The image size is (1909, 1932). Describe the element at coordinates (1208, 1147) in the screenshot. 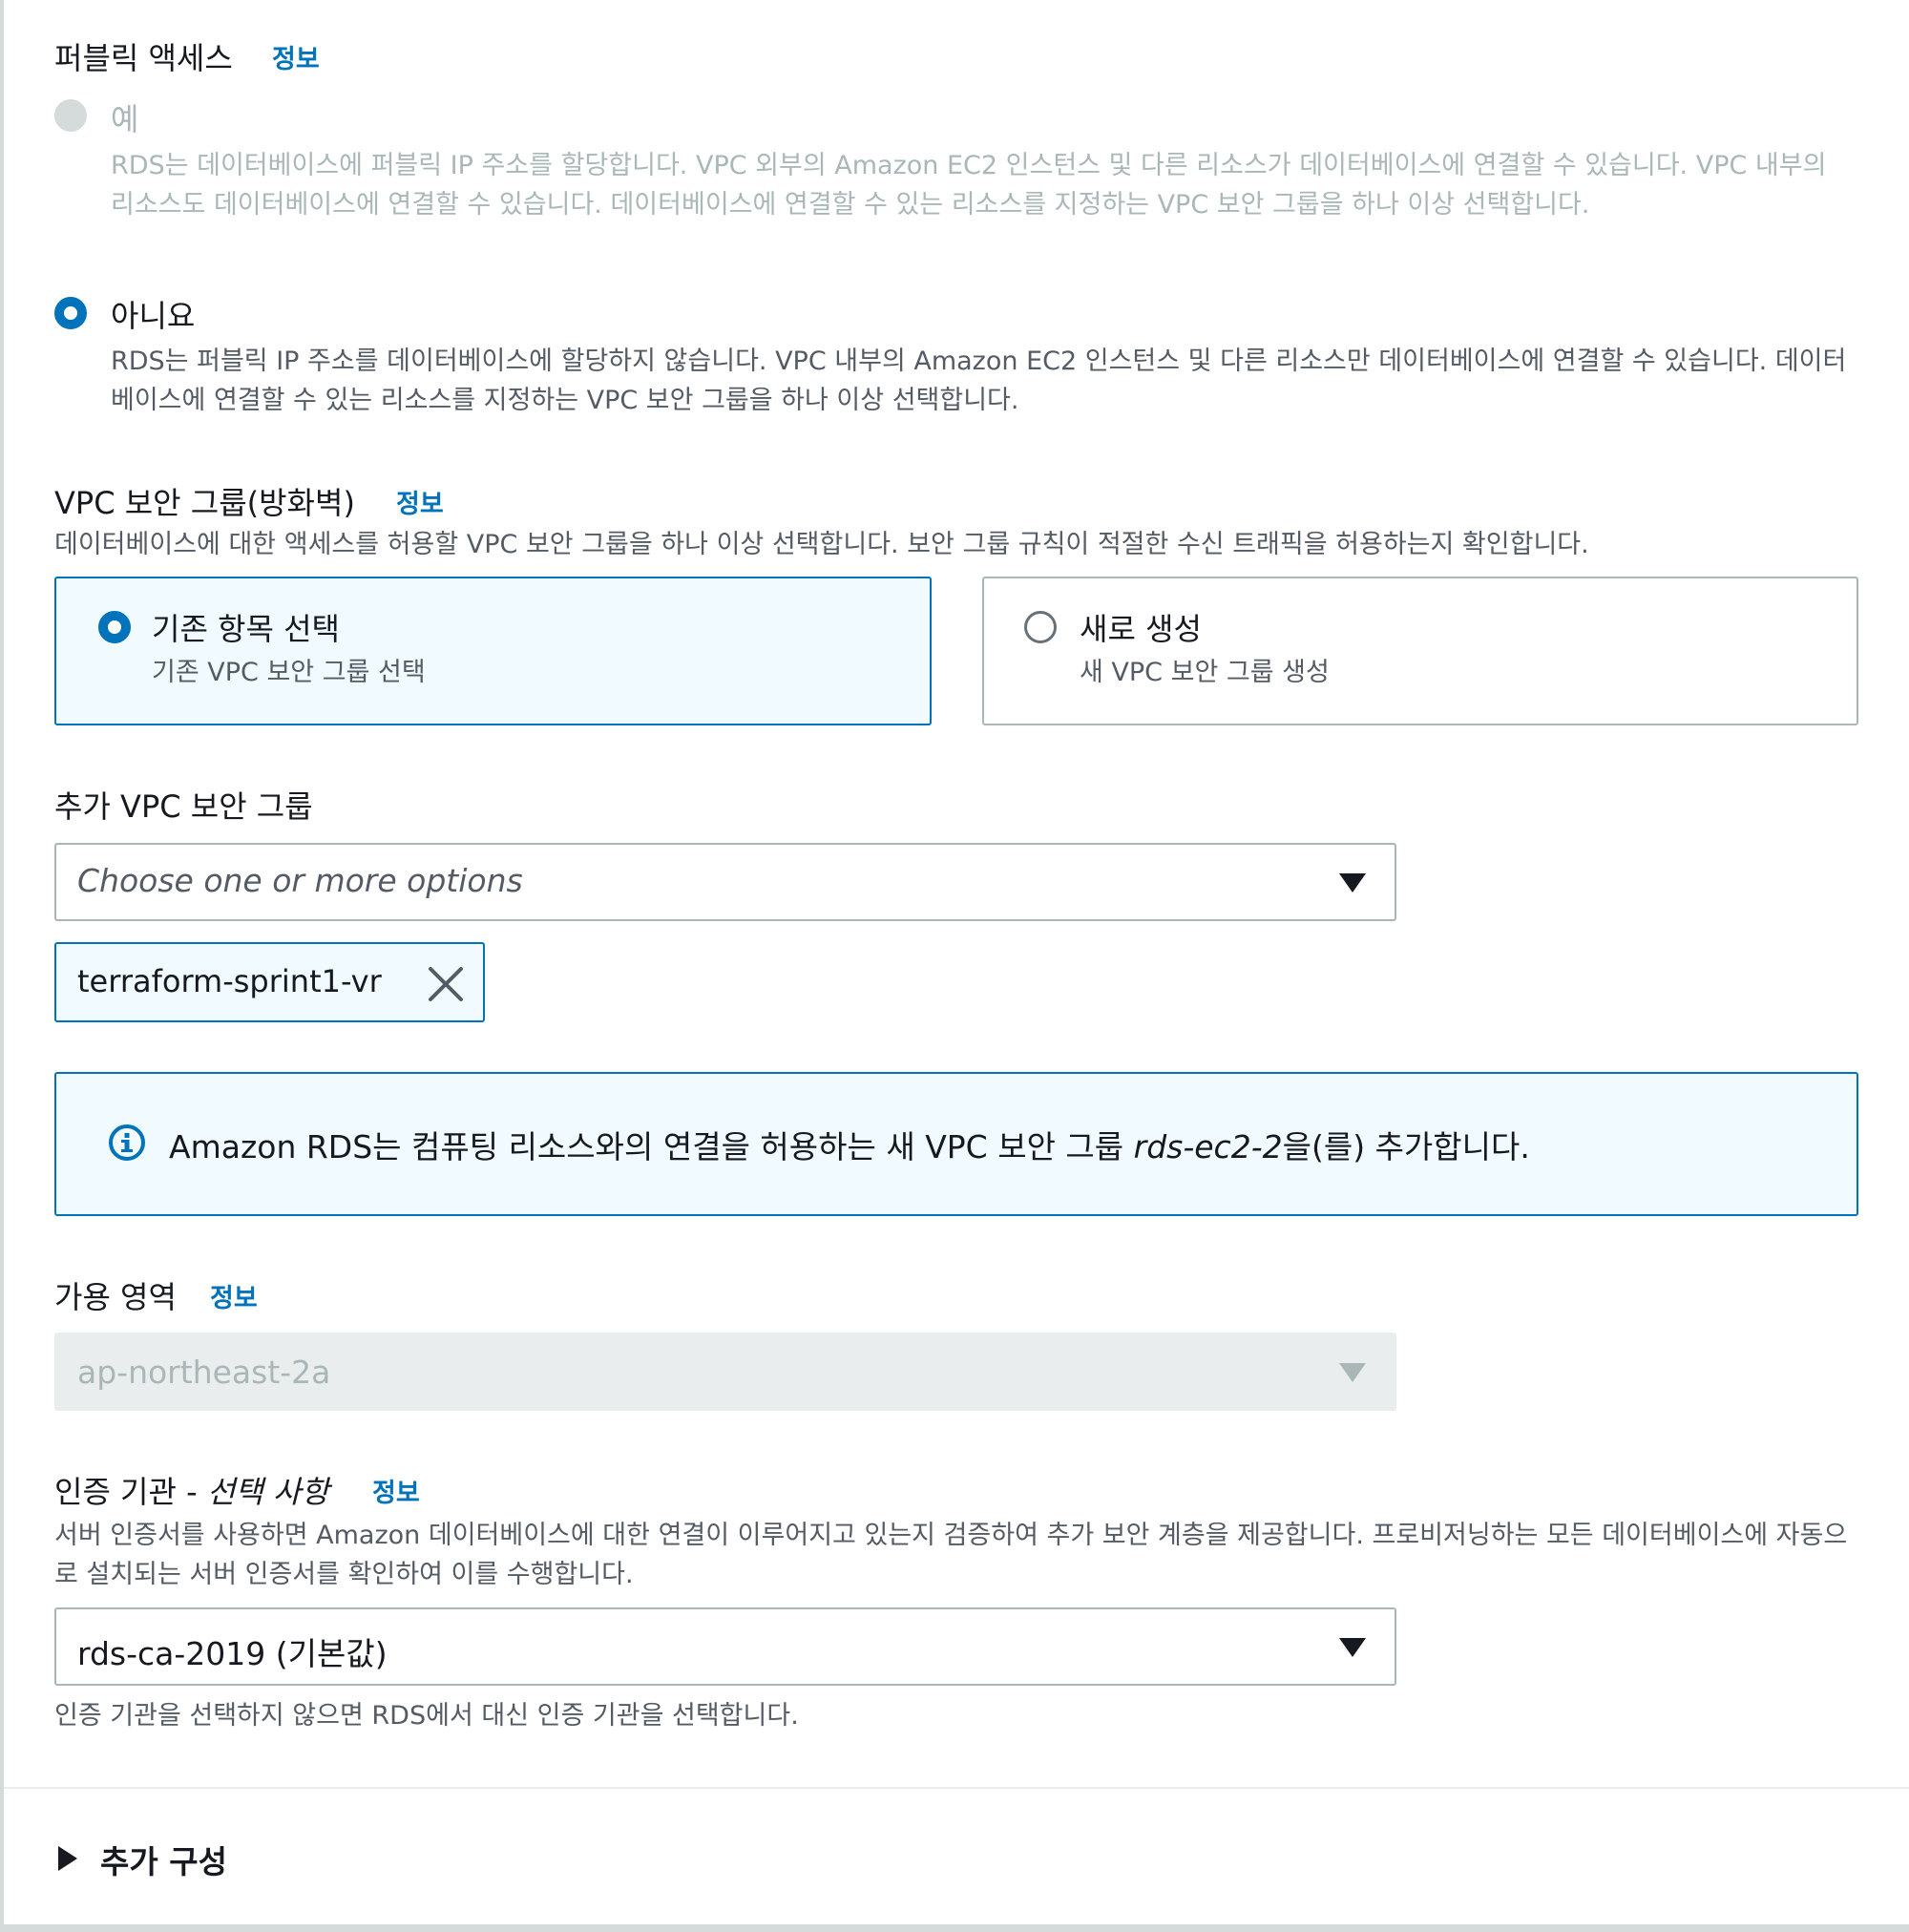

I see `info-alert-group-name: rds-ec2-2` at that location.